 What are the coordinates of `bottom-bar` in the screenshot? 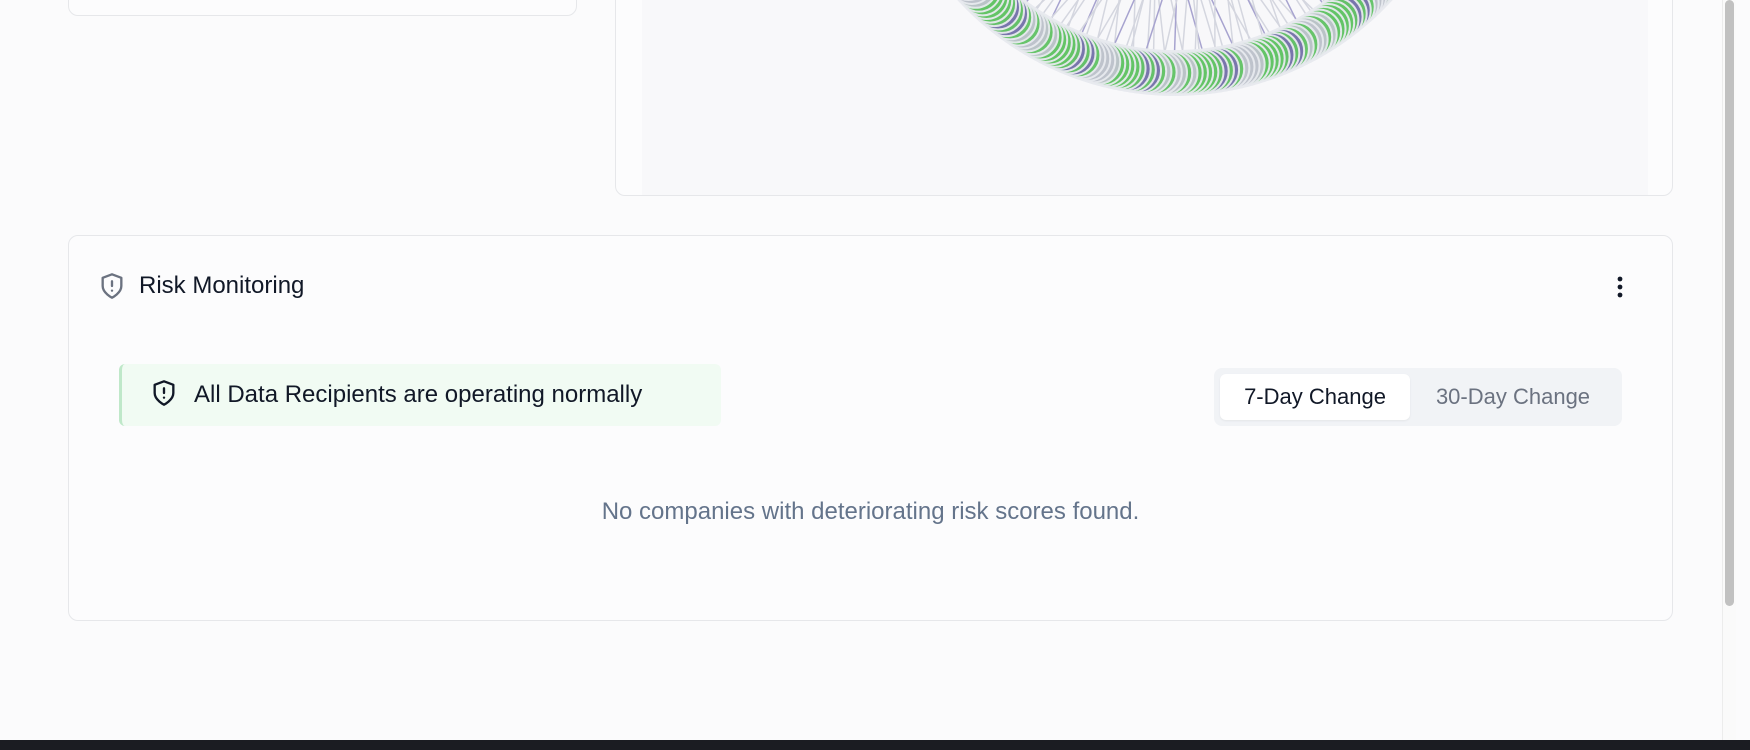 It's located at (875, 745).